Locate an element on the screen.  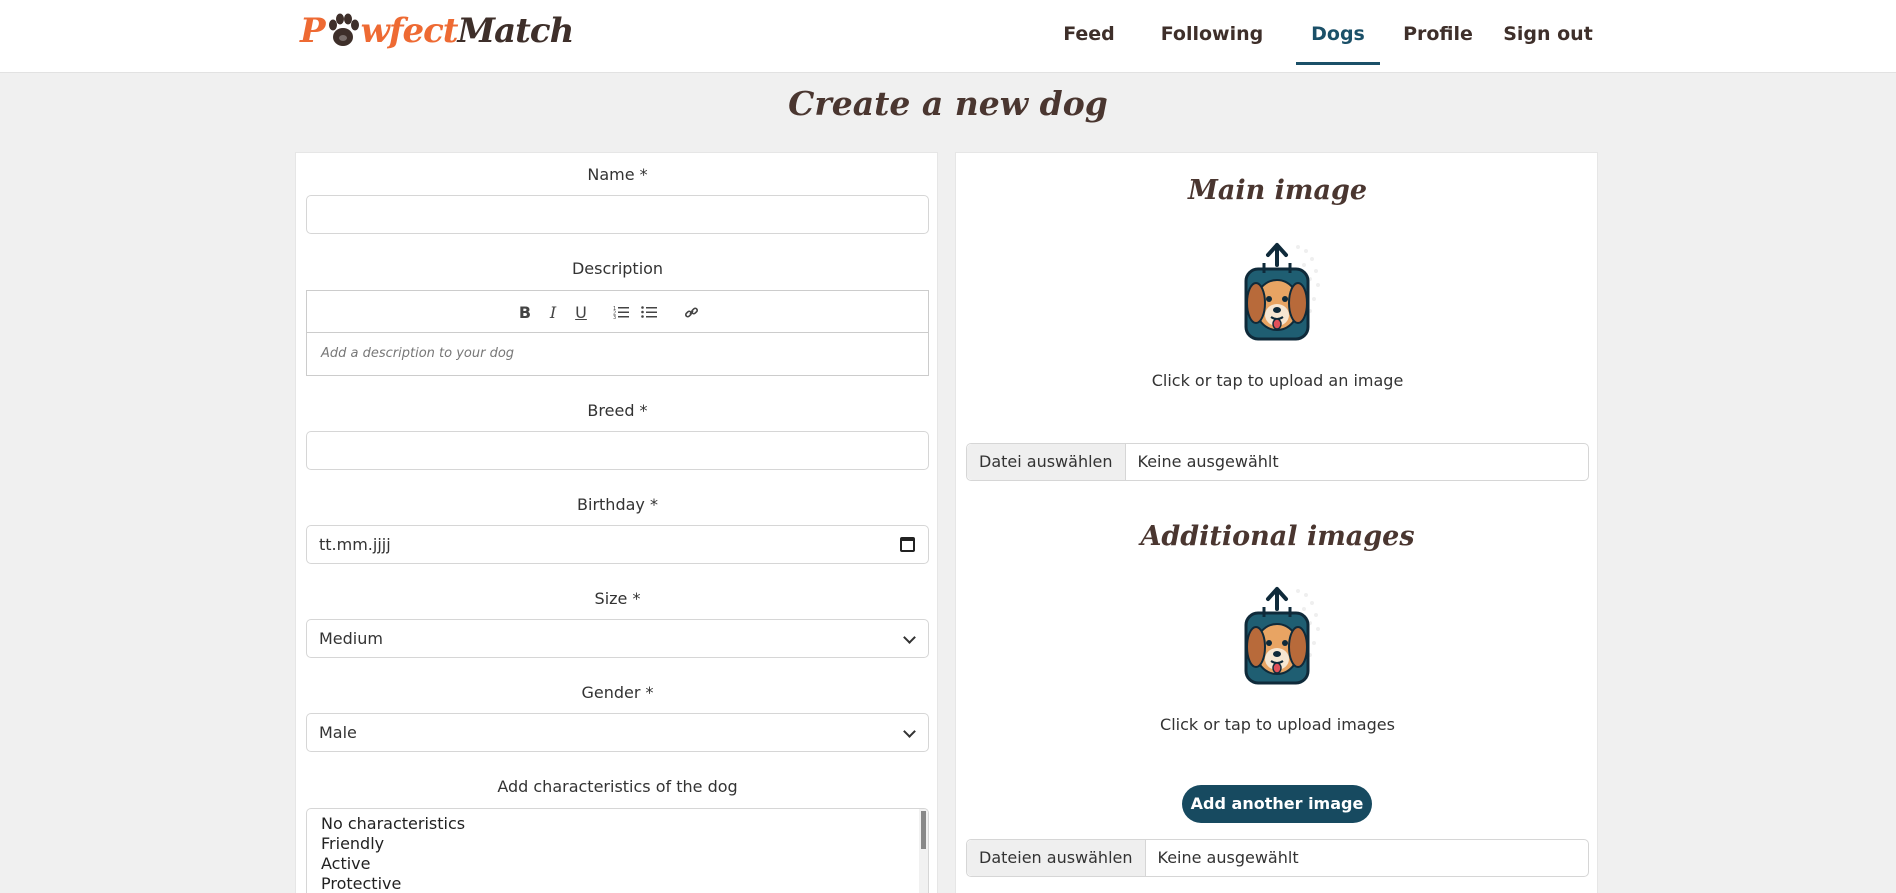
brand-logo: P wfect Match is located at coordinates (437, 31).